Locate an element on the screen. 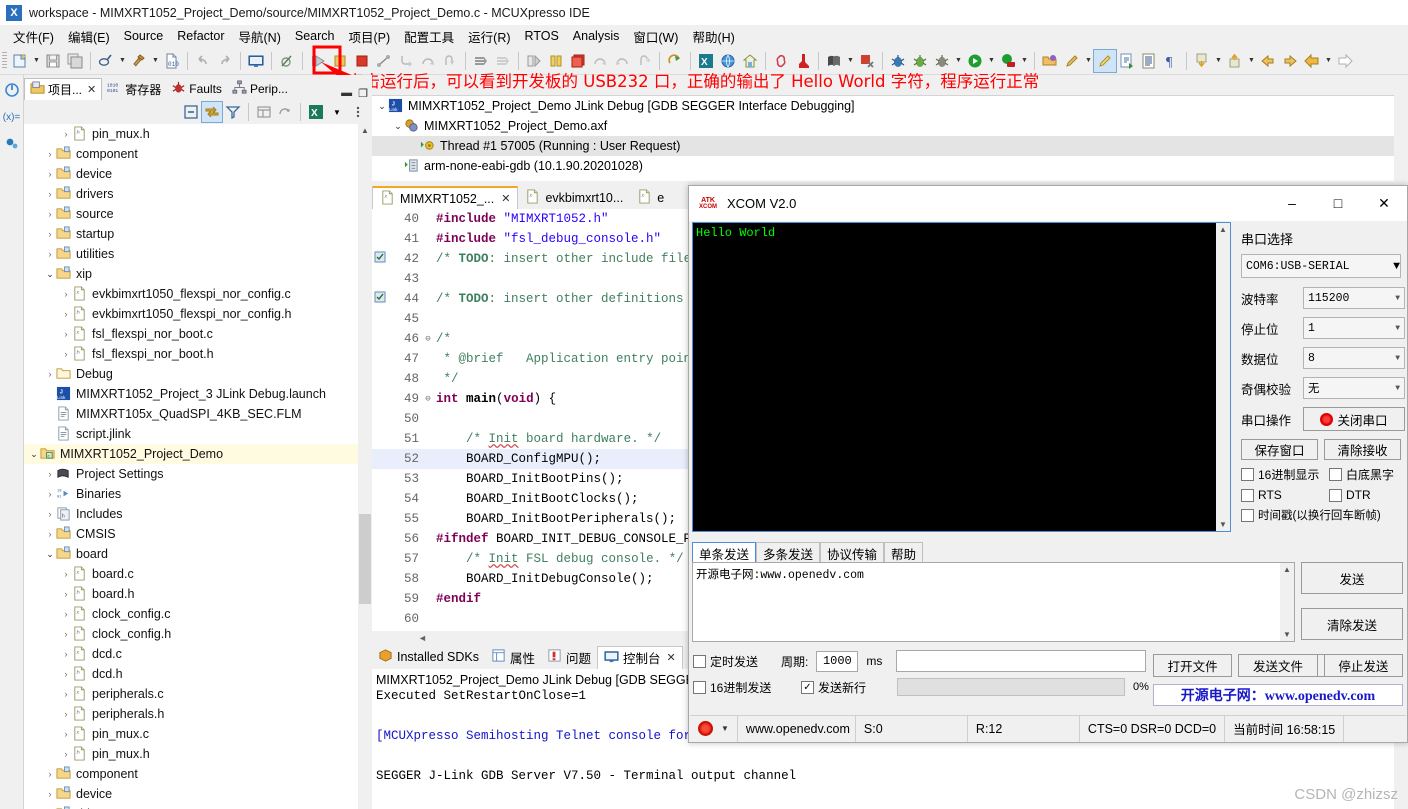 This screenshot has height=809, width=1408. xcom-send-textarea: 开源电子网:www.openedv.com ▲ ▼ is located at coordinates (993, 602).